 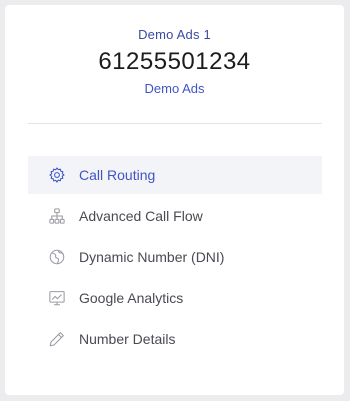 I want to click on analytics-chart-icon, so click(x=57, y=298).